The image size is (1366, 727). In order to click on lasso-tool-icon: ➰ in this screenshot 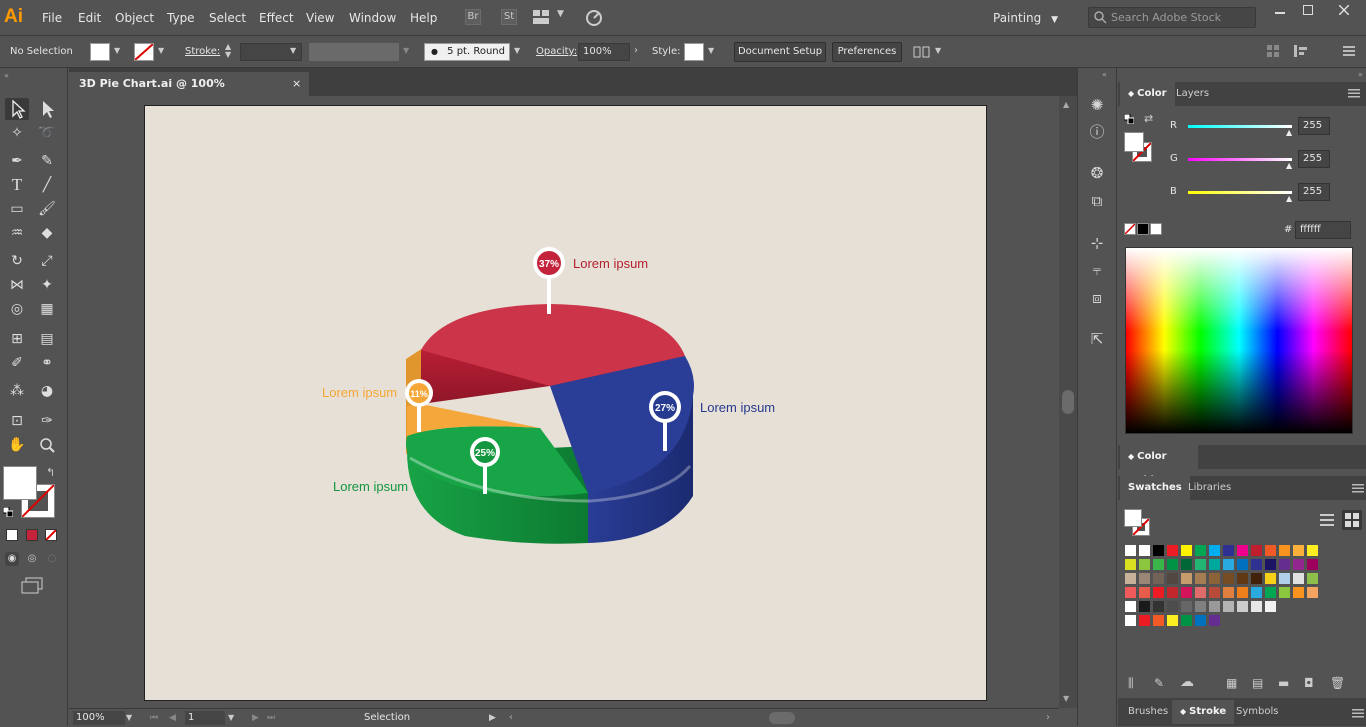, I will do `click(47, 133)`.